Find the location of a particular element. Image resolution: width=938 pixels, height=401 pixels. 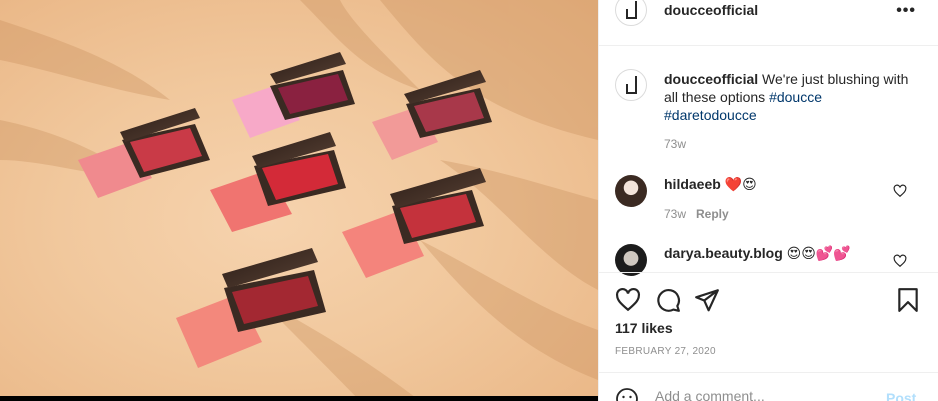

header-divider is located at coordinates (768, 45).